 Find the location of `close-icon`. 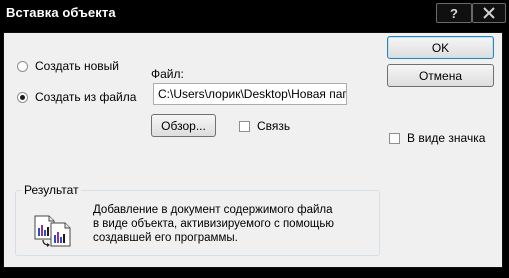

close-icon is located at coordinates (489, 13).